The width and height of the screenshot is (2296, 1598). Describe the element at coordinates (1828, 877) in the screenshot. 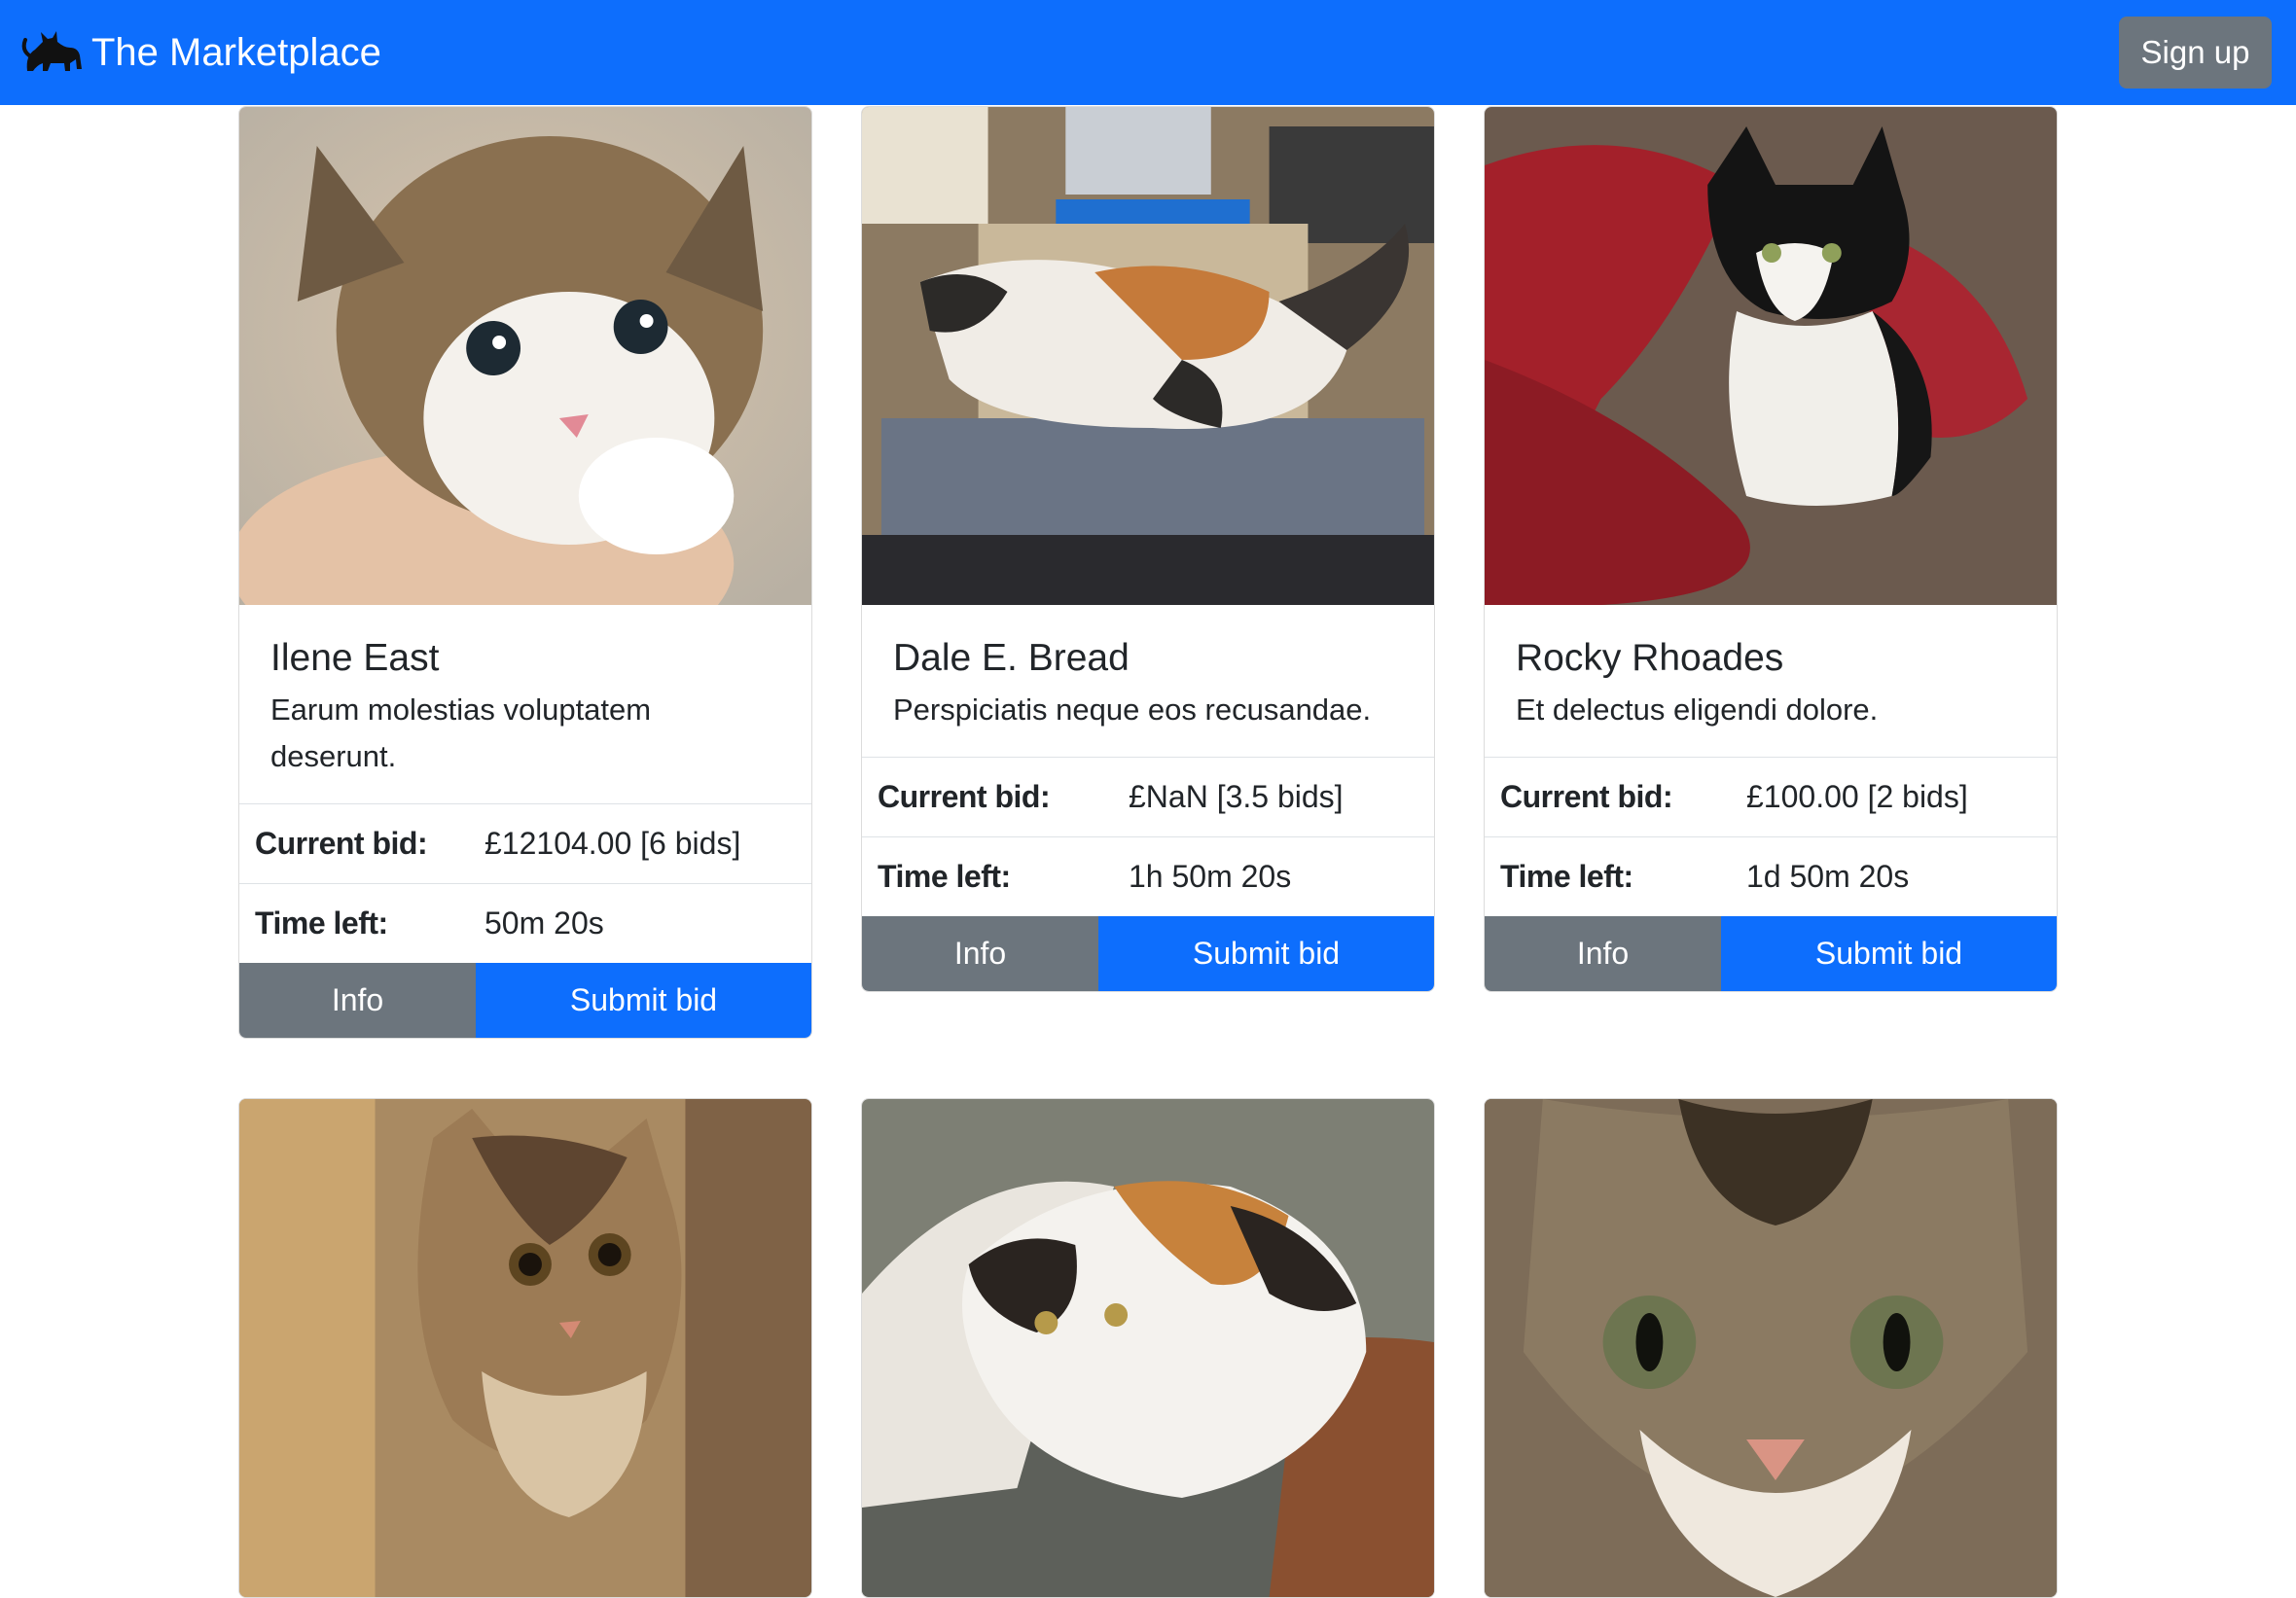

I see `time-left-value: 1d 50m 20s` at that location.